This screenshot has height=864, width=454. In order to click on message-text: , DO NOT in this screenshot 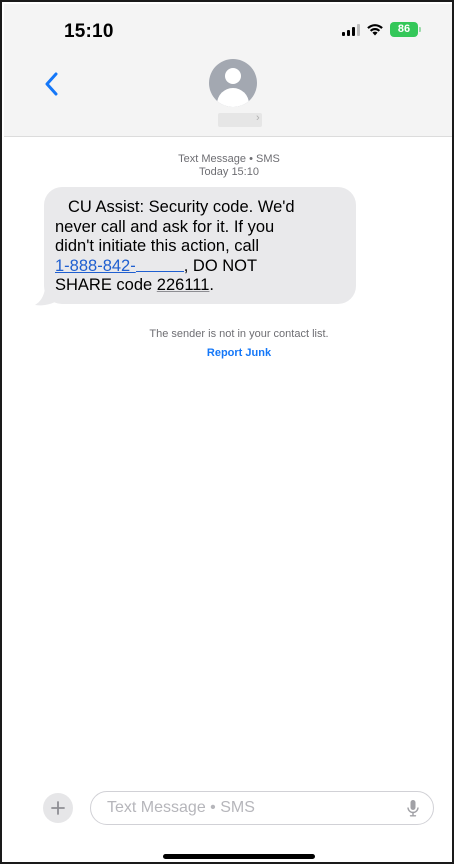, I will do `click(220, 265)`.